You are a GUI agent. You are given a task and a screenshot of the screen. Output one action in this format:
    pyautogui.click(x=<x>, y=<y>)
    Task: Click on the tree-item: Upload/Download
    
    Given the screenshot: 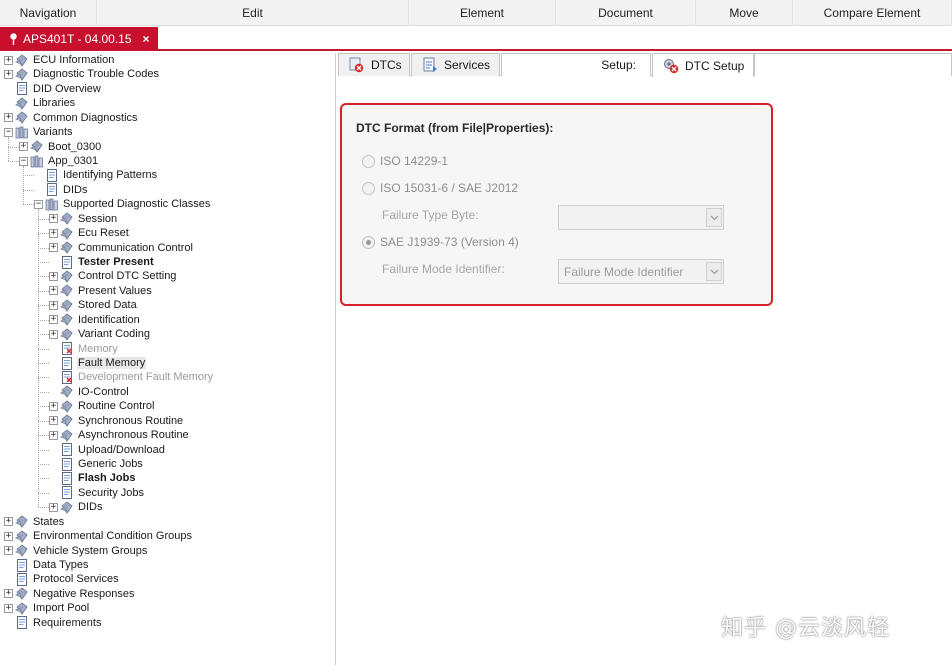 What is the action you would take?
    pyautogui.click(x=107, y=450)
    